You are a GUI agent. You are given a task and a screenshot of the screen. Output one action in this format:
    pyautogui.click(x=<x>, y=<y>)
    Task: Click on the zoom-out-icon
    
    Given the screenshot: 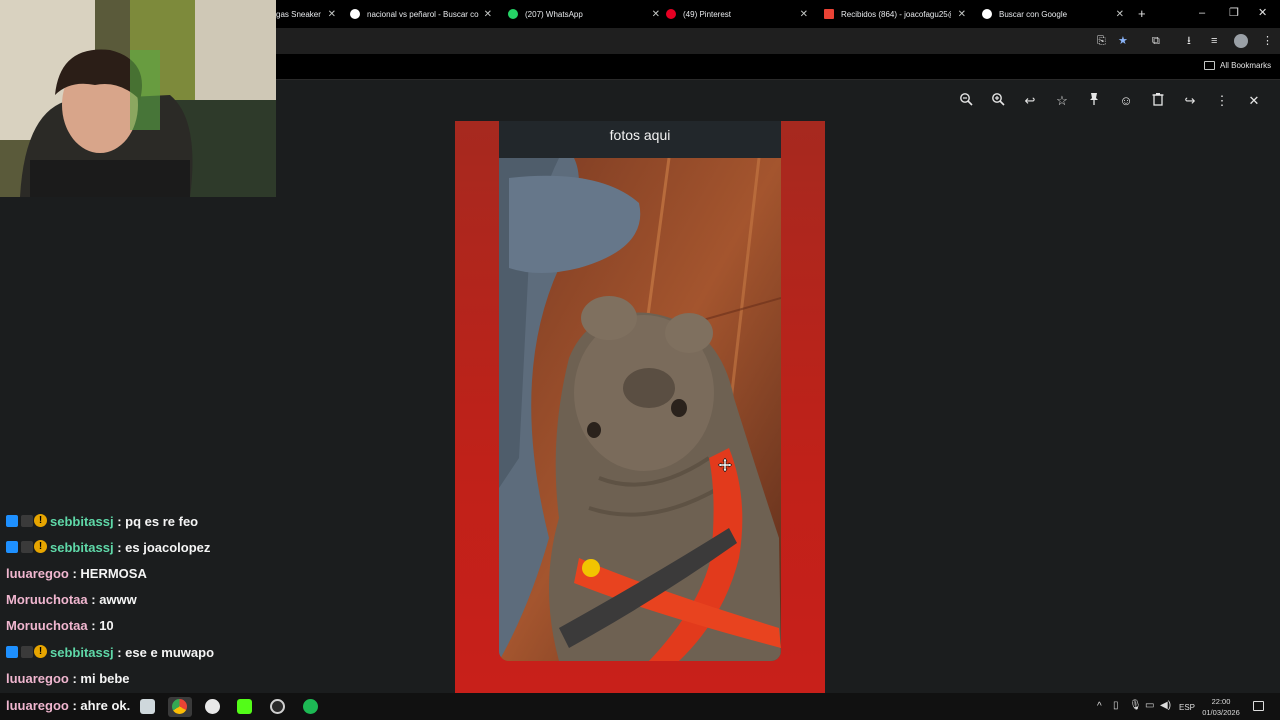 What is the action you would take?
    pyautogui.click(x=966, y=101)
    